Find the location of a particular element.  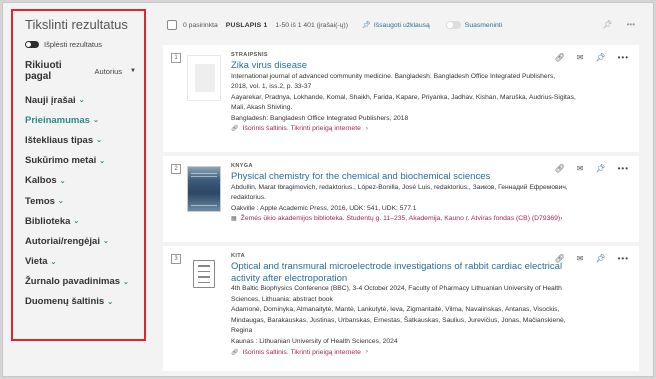

thumbnail-placeholder is located at coordinates (204, 78).